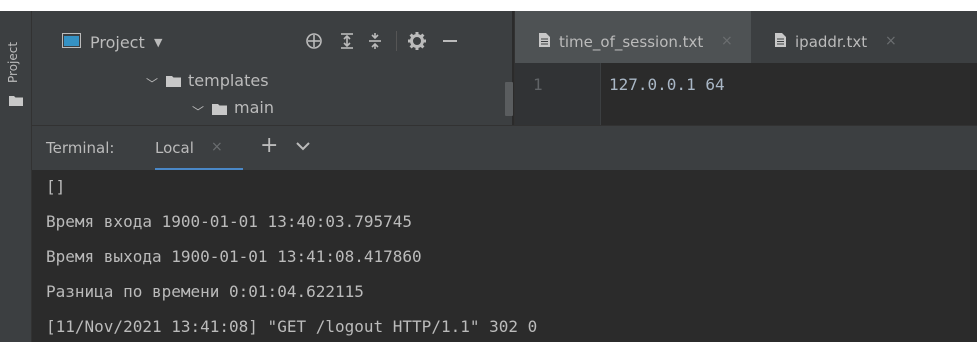 The width and height of the screenshot is (977, 342). What do you see at coordinates (13, 62) in the screenshot?
I see `project-stripe-button: Project` at bounding box center [13, 62].